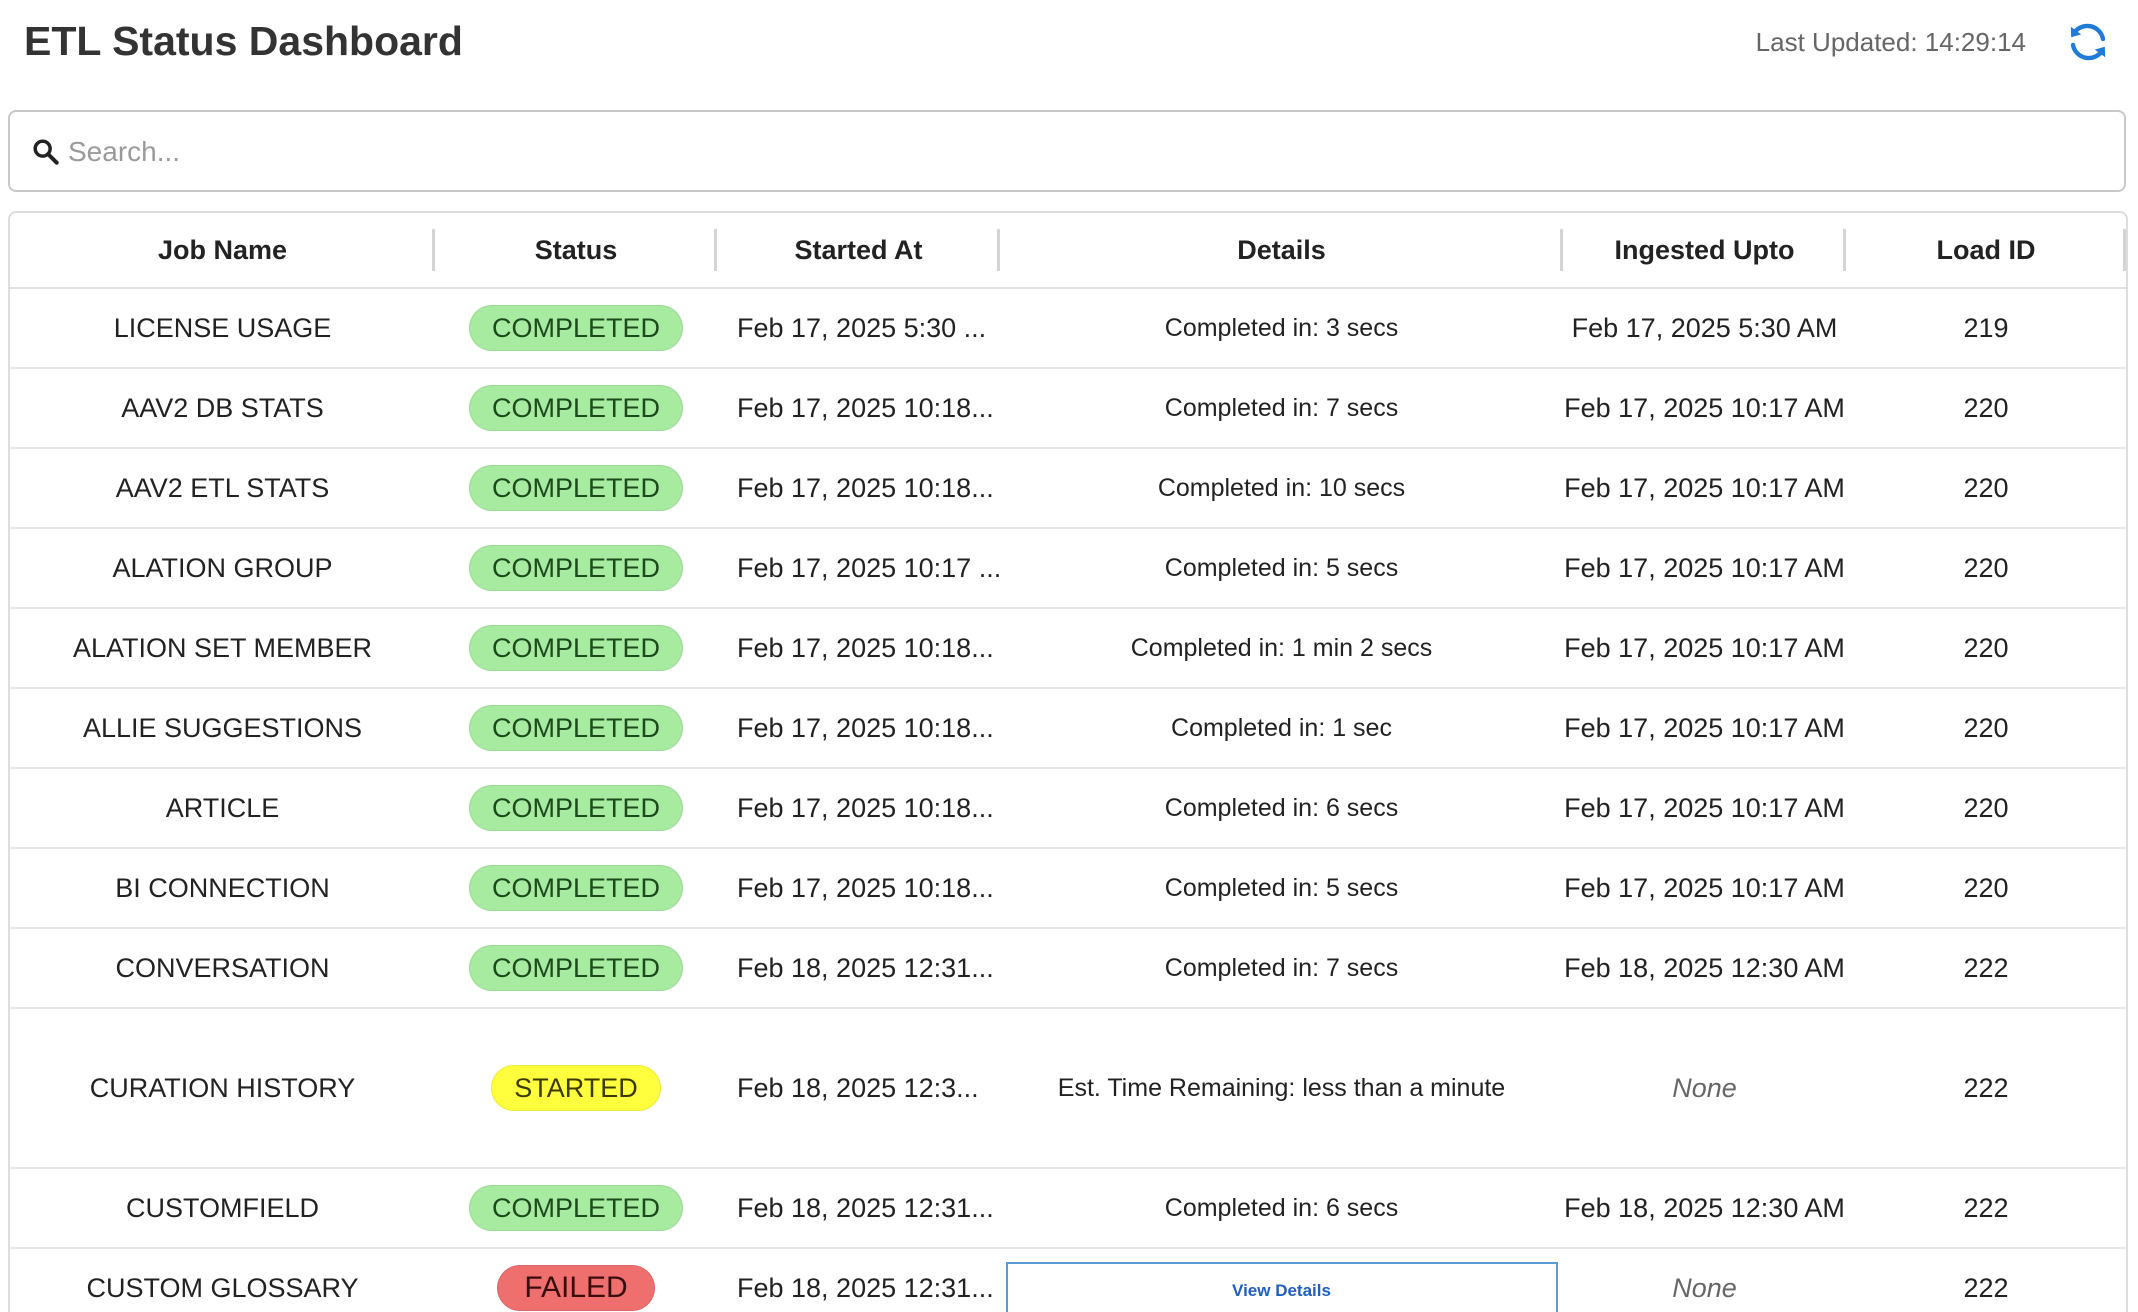  Describe the element at coordinates (1890, 42) in the screenshot. I see `last-updated-text: Last Updated: 14:29:14` at that location.